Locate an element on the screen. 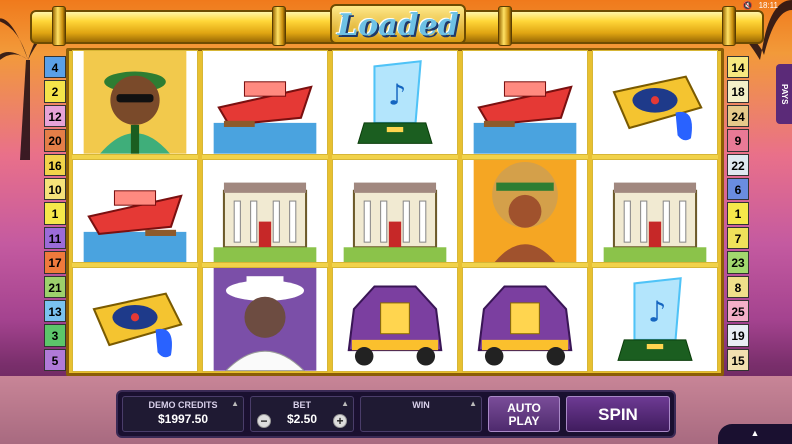  payline-badge: 15 is located at coordinates (738, 360).